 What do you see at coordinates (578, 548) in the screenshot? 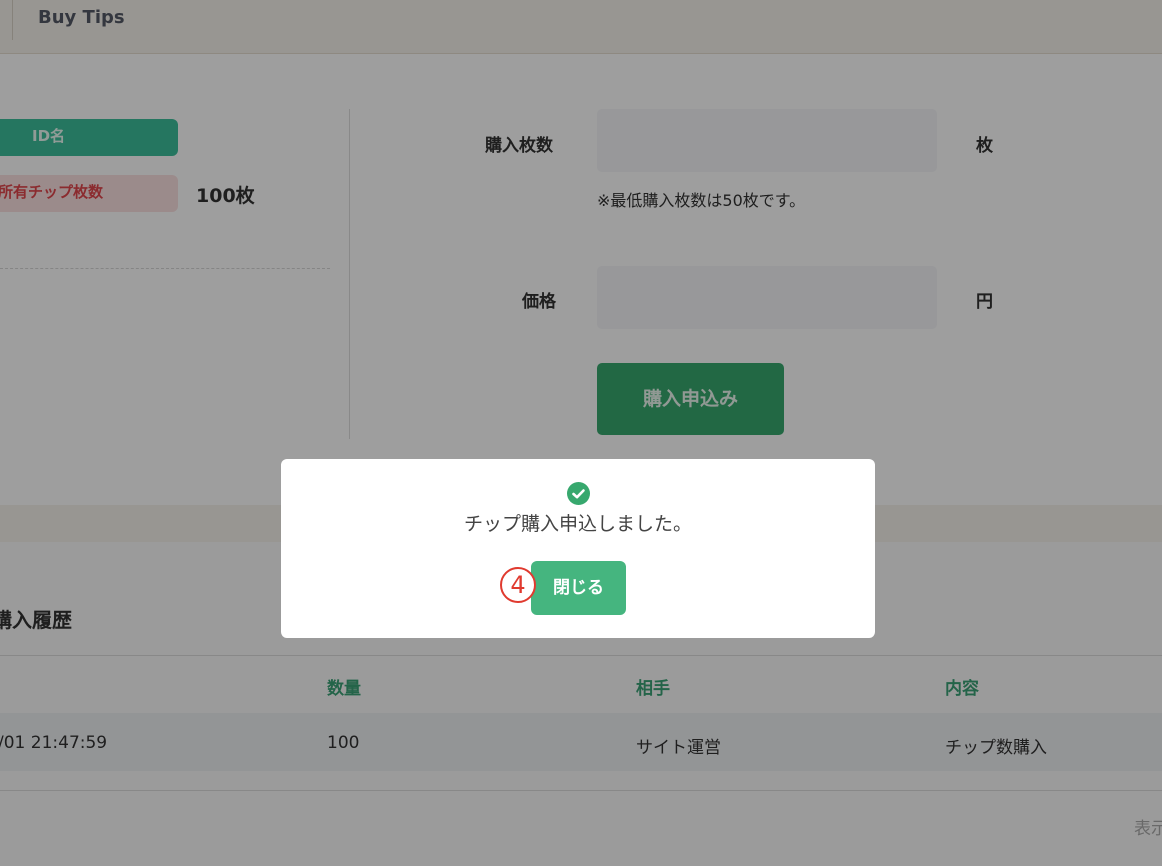
I see `success-dialog: チップ購入申込しました。 閉じる 4` at bounding box center [578, 548].